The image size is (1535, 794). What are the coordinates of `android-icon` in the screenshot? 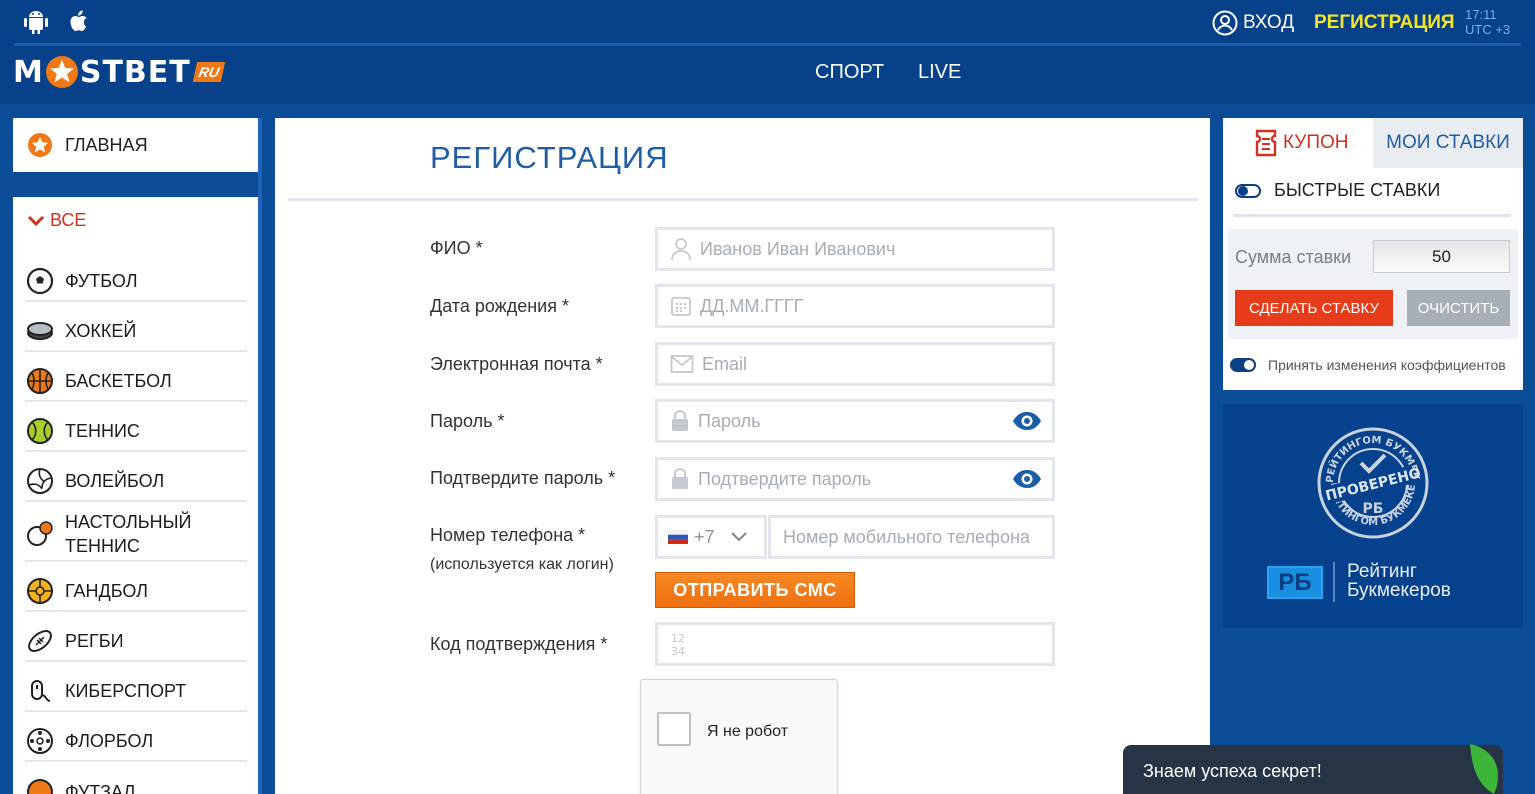 It's located at (36, 21).